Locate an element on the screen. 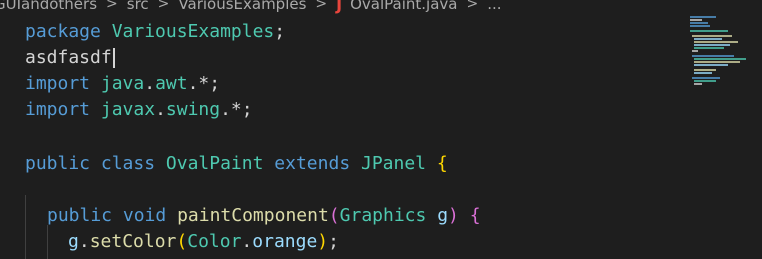  java-file-icon: J is located at coordinates (339, 7).